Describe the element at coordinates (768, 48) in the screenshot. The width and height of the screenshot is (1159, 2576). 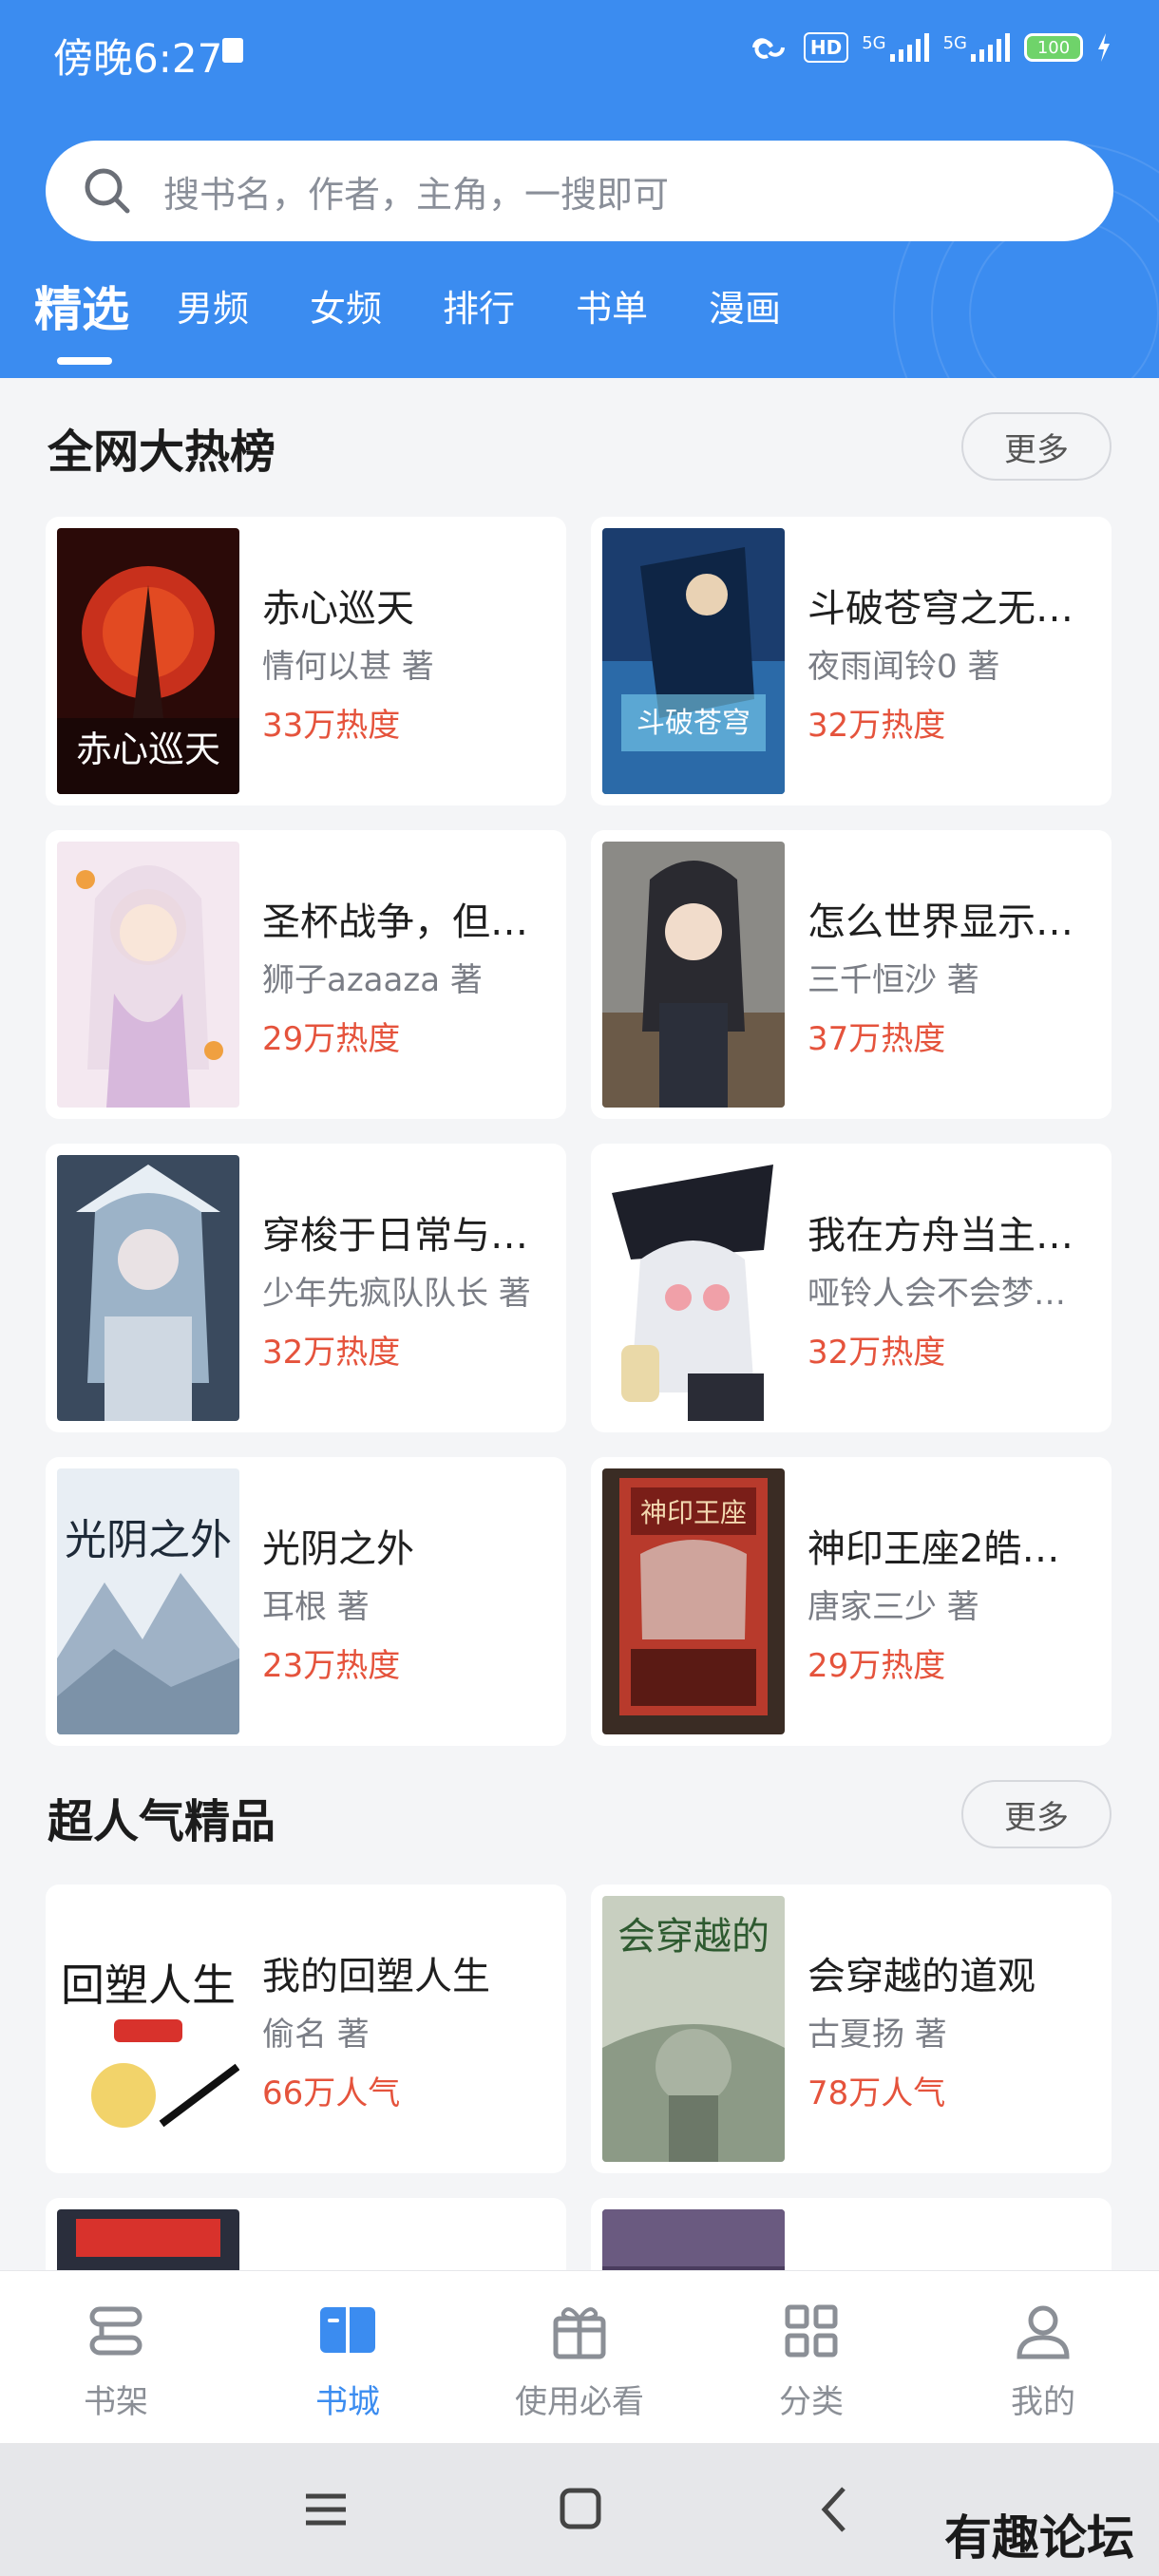
I see `link-icon` at that location.